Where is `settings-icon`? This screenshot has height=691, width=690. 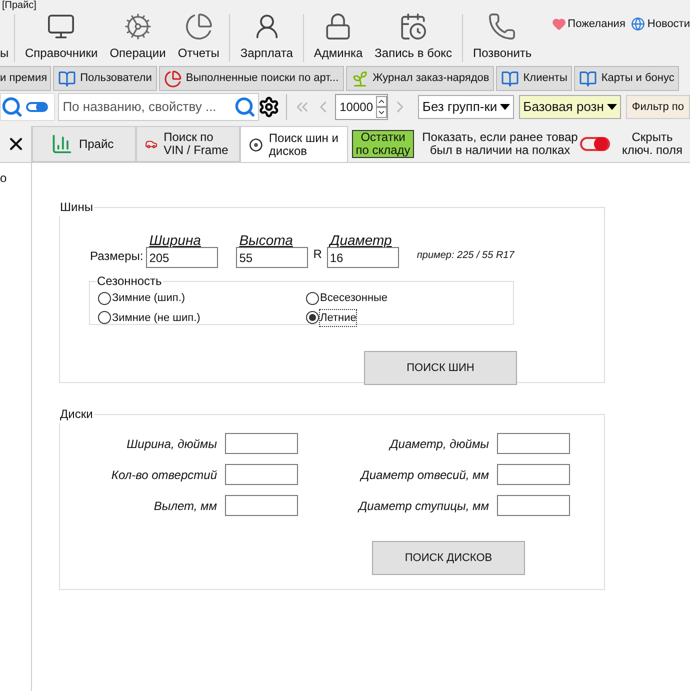
settings-icon is located at coordinates (269, 107).